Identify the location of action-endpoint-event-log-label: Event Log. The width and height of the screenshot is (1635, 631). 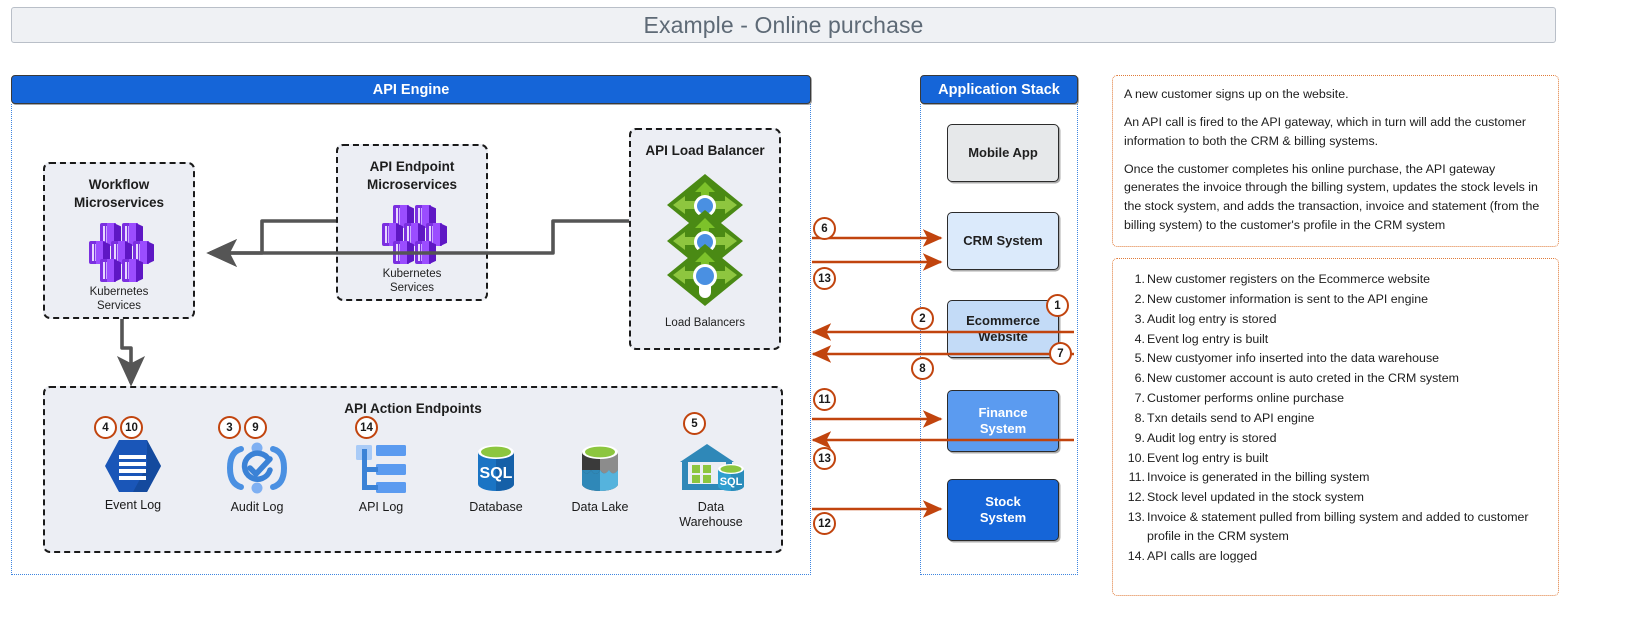
(133, 505).